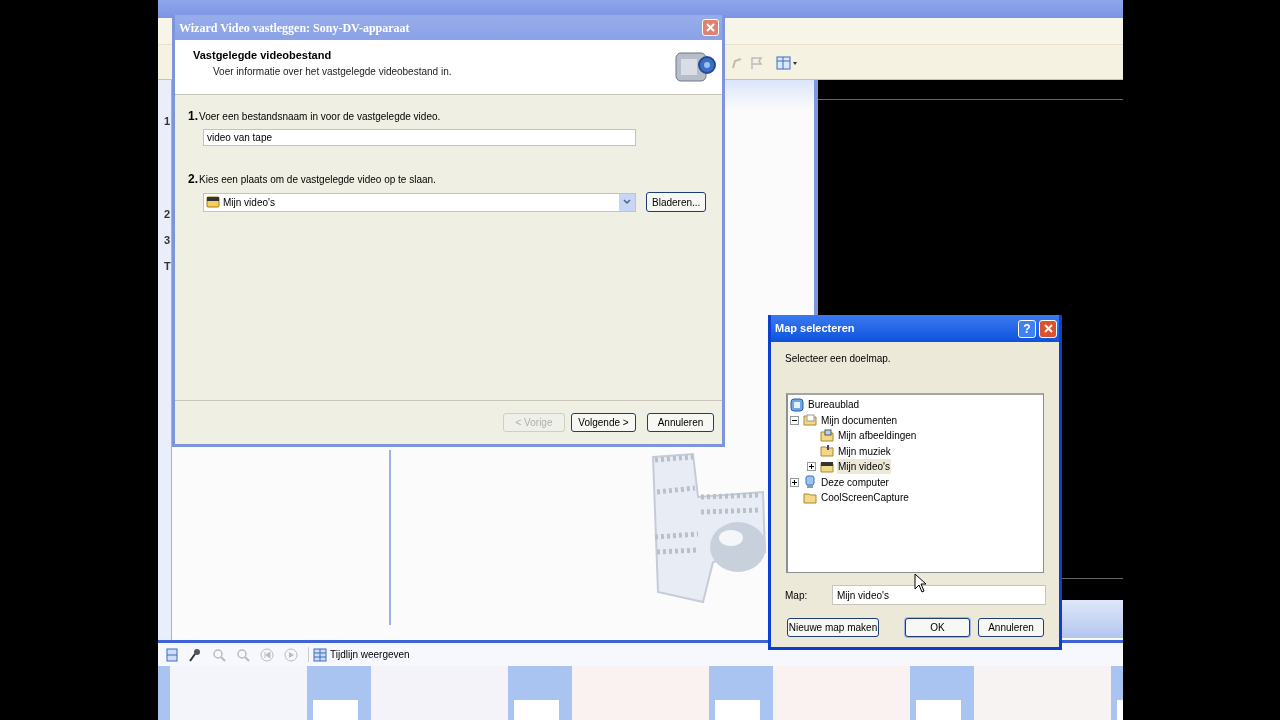 The height and width of the screenshot is (720, 1280). Describe the element at coordinates (797, 404) in the screenshot. I see `desktop-icon` at that location.